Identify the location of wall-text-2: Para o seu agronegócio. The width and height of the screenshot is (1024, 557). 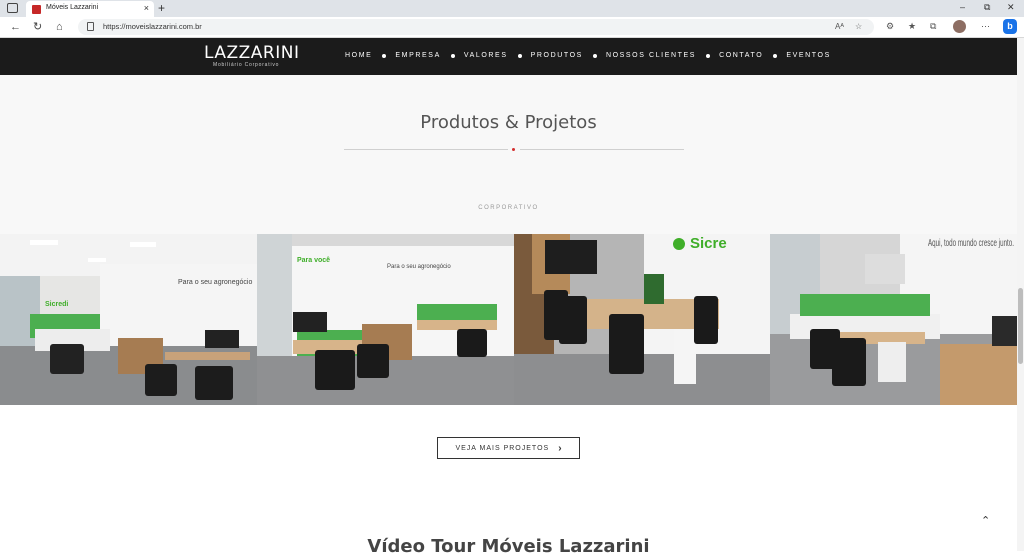
(419, 267).